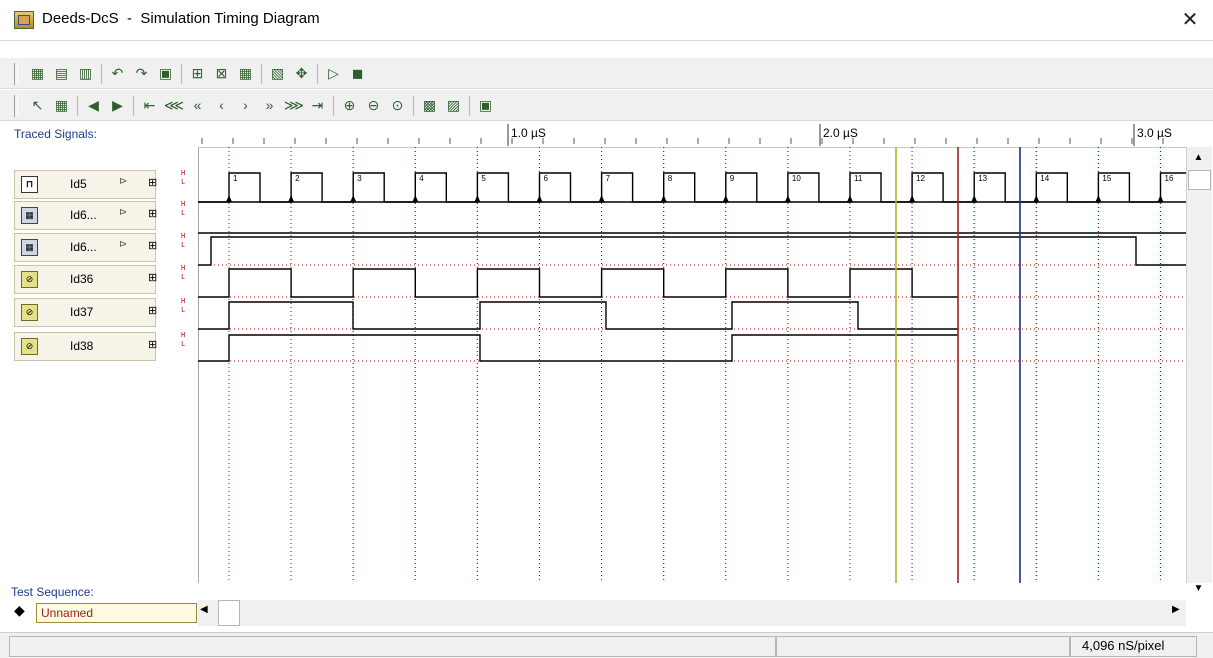 Image resolution: width=1213 pixels, height=658 pixels. I want to click on horizontal-scrollbar, so click(692, 613).